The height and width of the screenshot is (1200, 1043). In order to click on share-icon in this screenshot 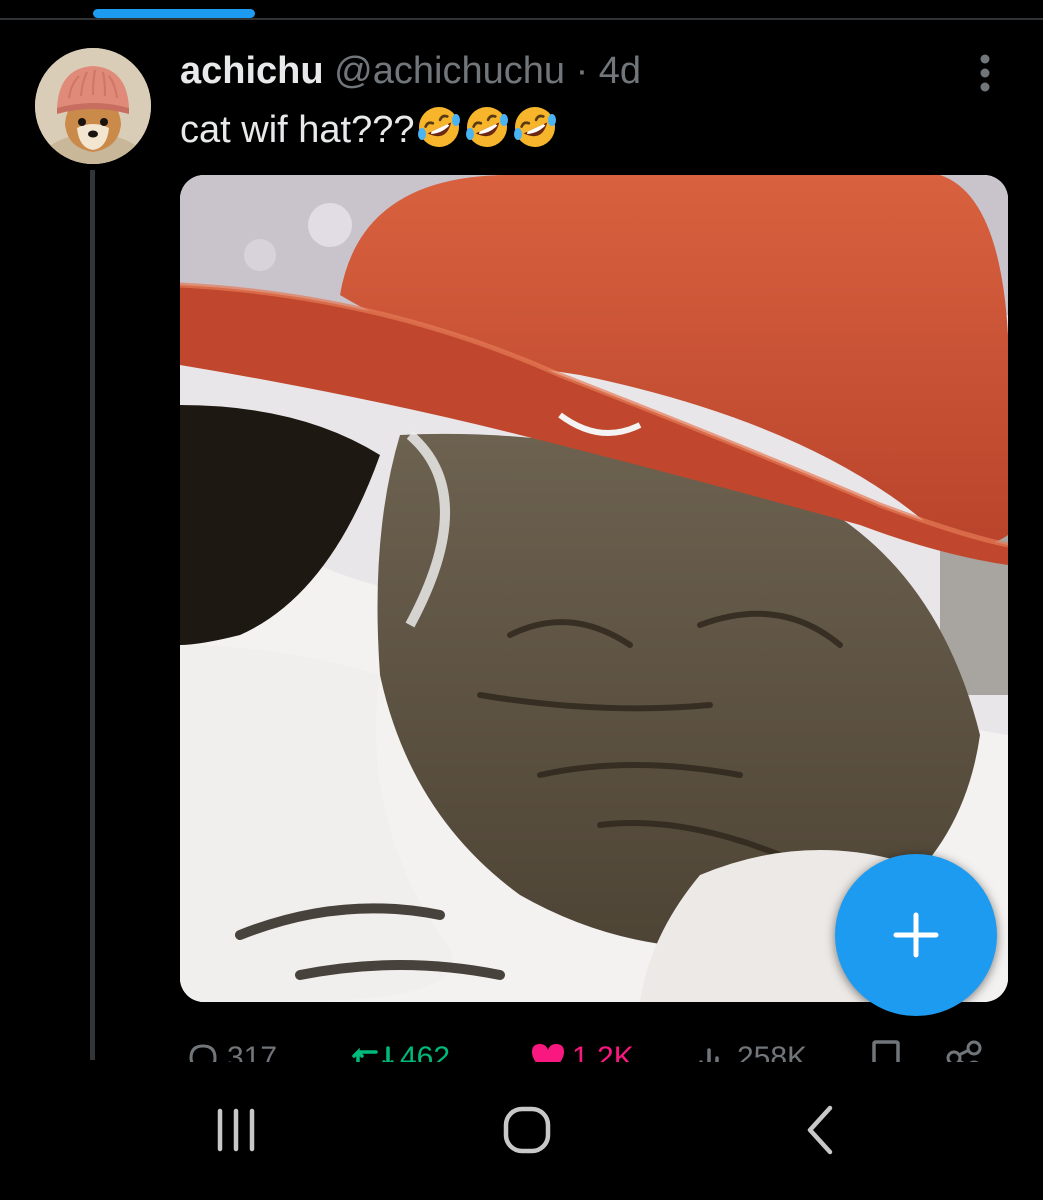, I will do `click(964, 1051)`.